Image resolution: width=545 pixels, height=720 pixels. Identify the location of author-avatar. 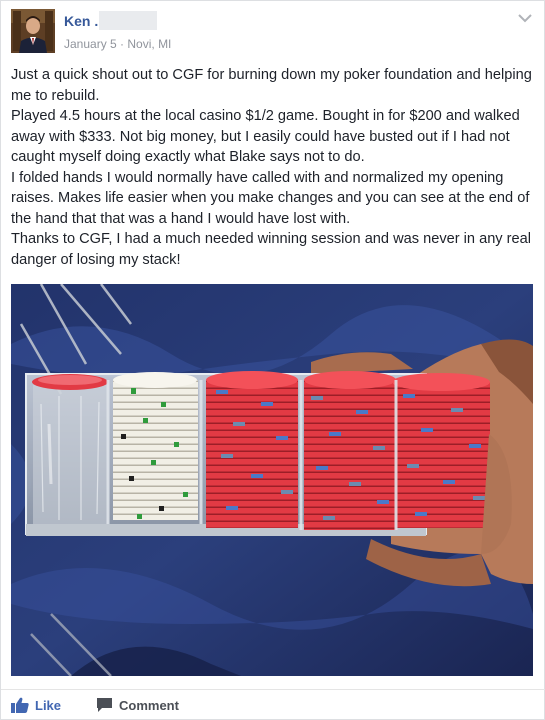
(33, 31).